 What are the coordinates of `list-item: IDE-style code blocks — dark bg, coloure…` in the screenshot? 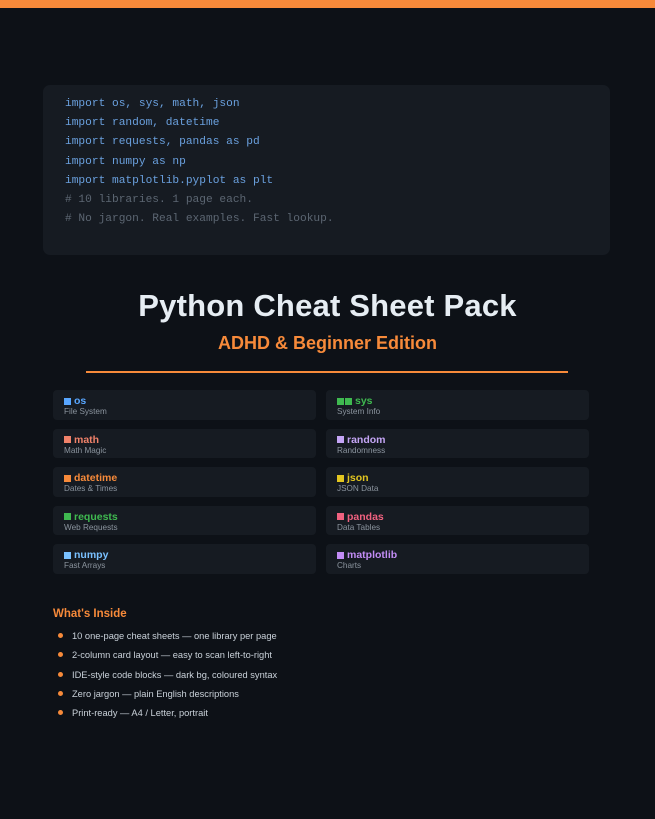 It's located at (167, 678).